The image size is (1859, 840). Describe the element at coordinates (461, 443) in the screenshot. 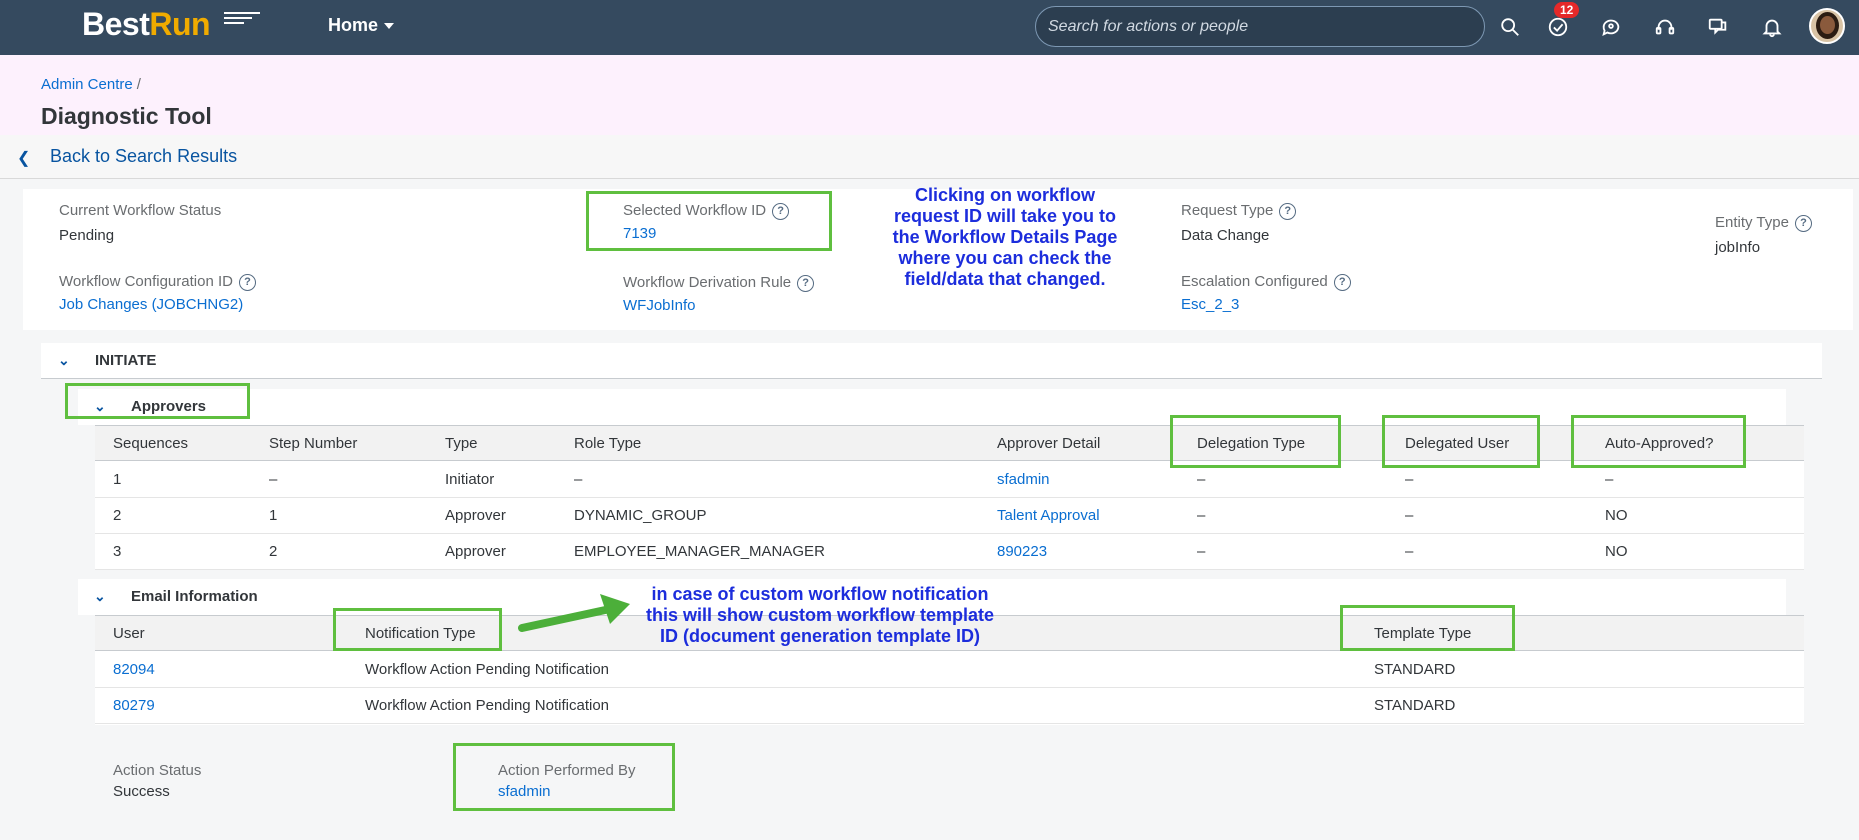

I see `column-header: Type` at that location.